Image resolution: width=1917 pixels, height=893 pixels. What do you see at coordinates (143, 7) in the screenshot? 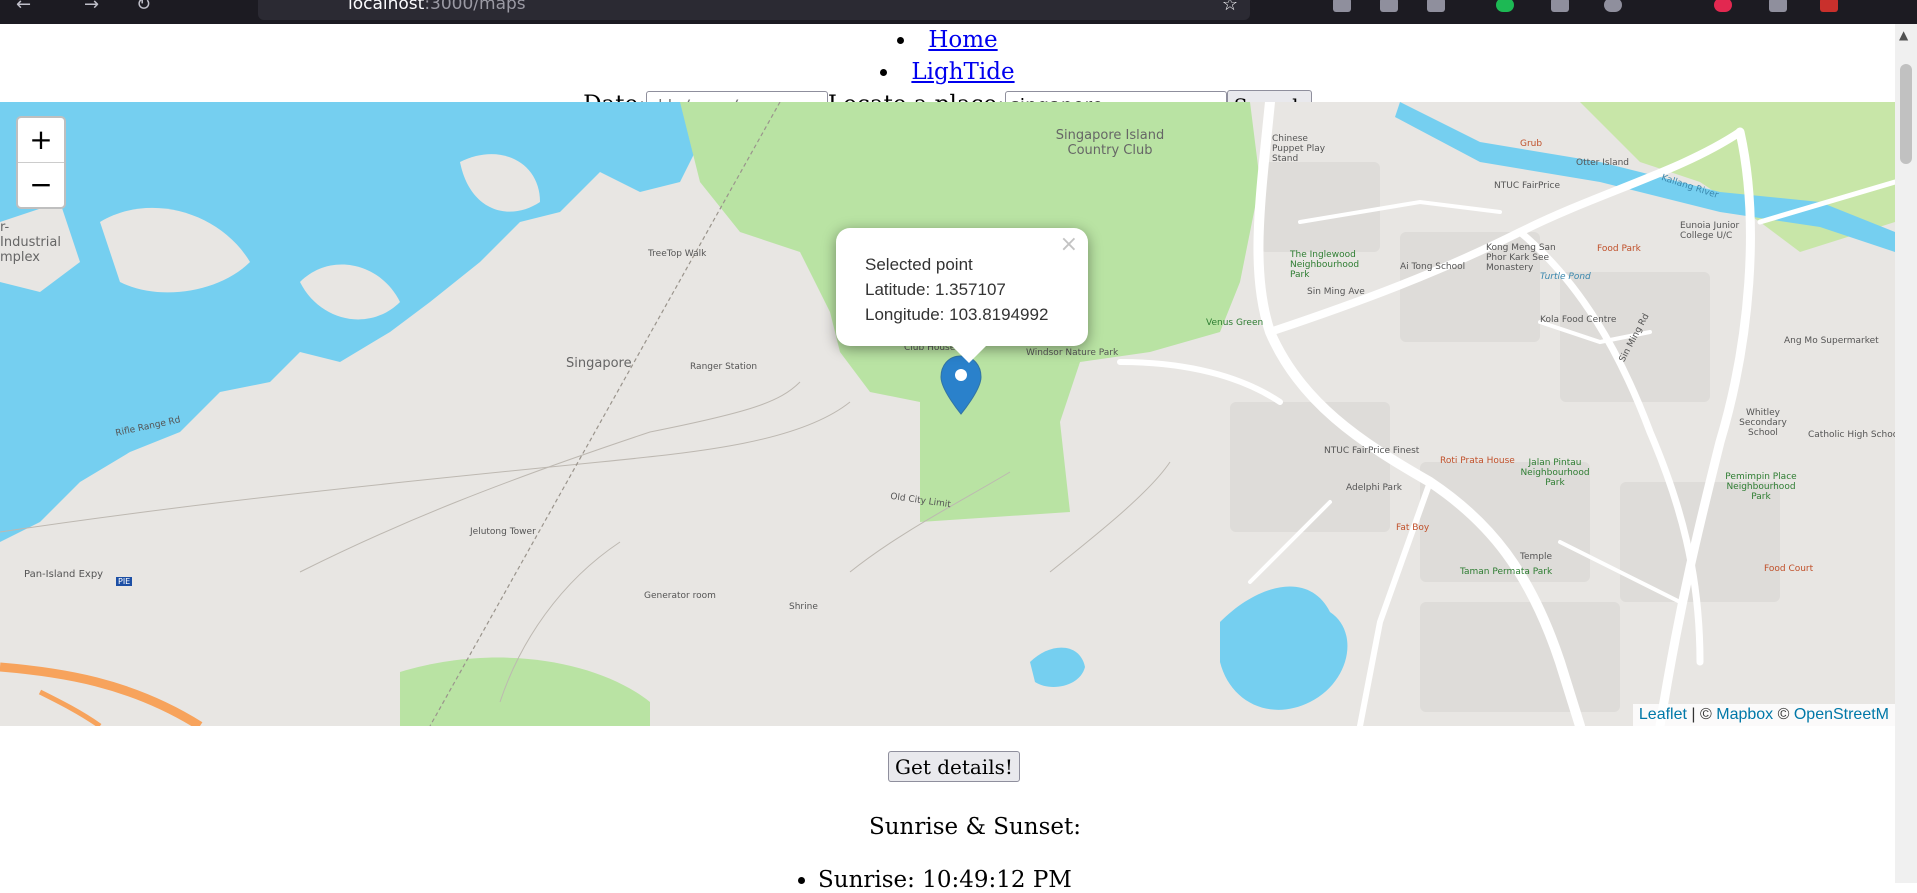
I see `reload-icon: ↻` at bounding box center [143, 7].